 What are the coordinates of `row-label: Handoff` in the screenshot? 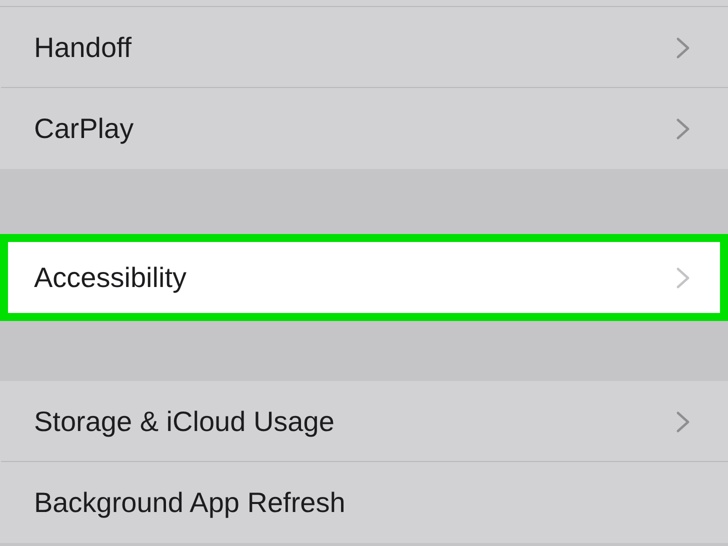 It's located at (83, 48).